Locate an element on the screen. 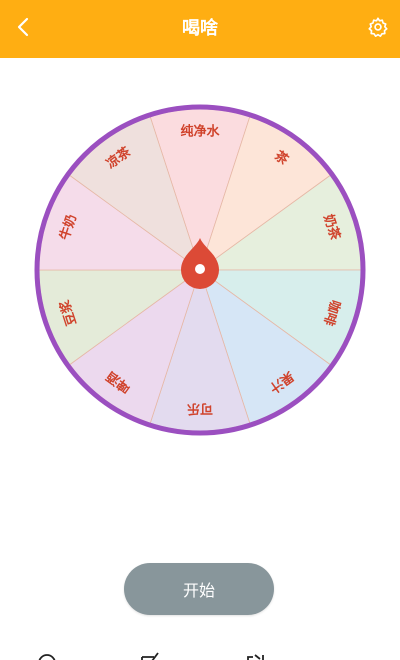 This screenshot has width=400, height=660. share-icon is located at coordinates (256, 655).